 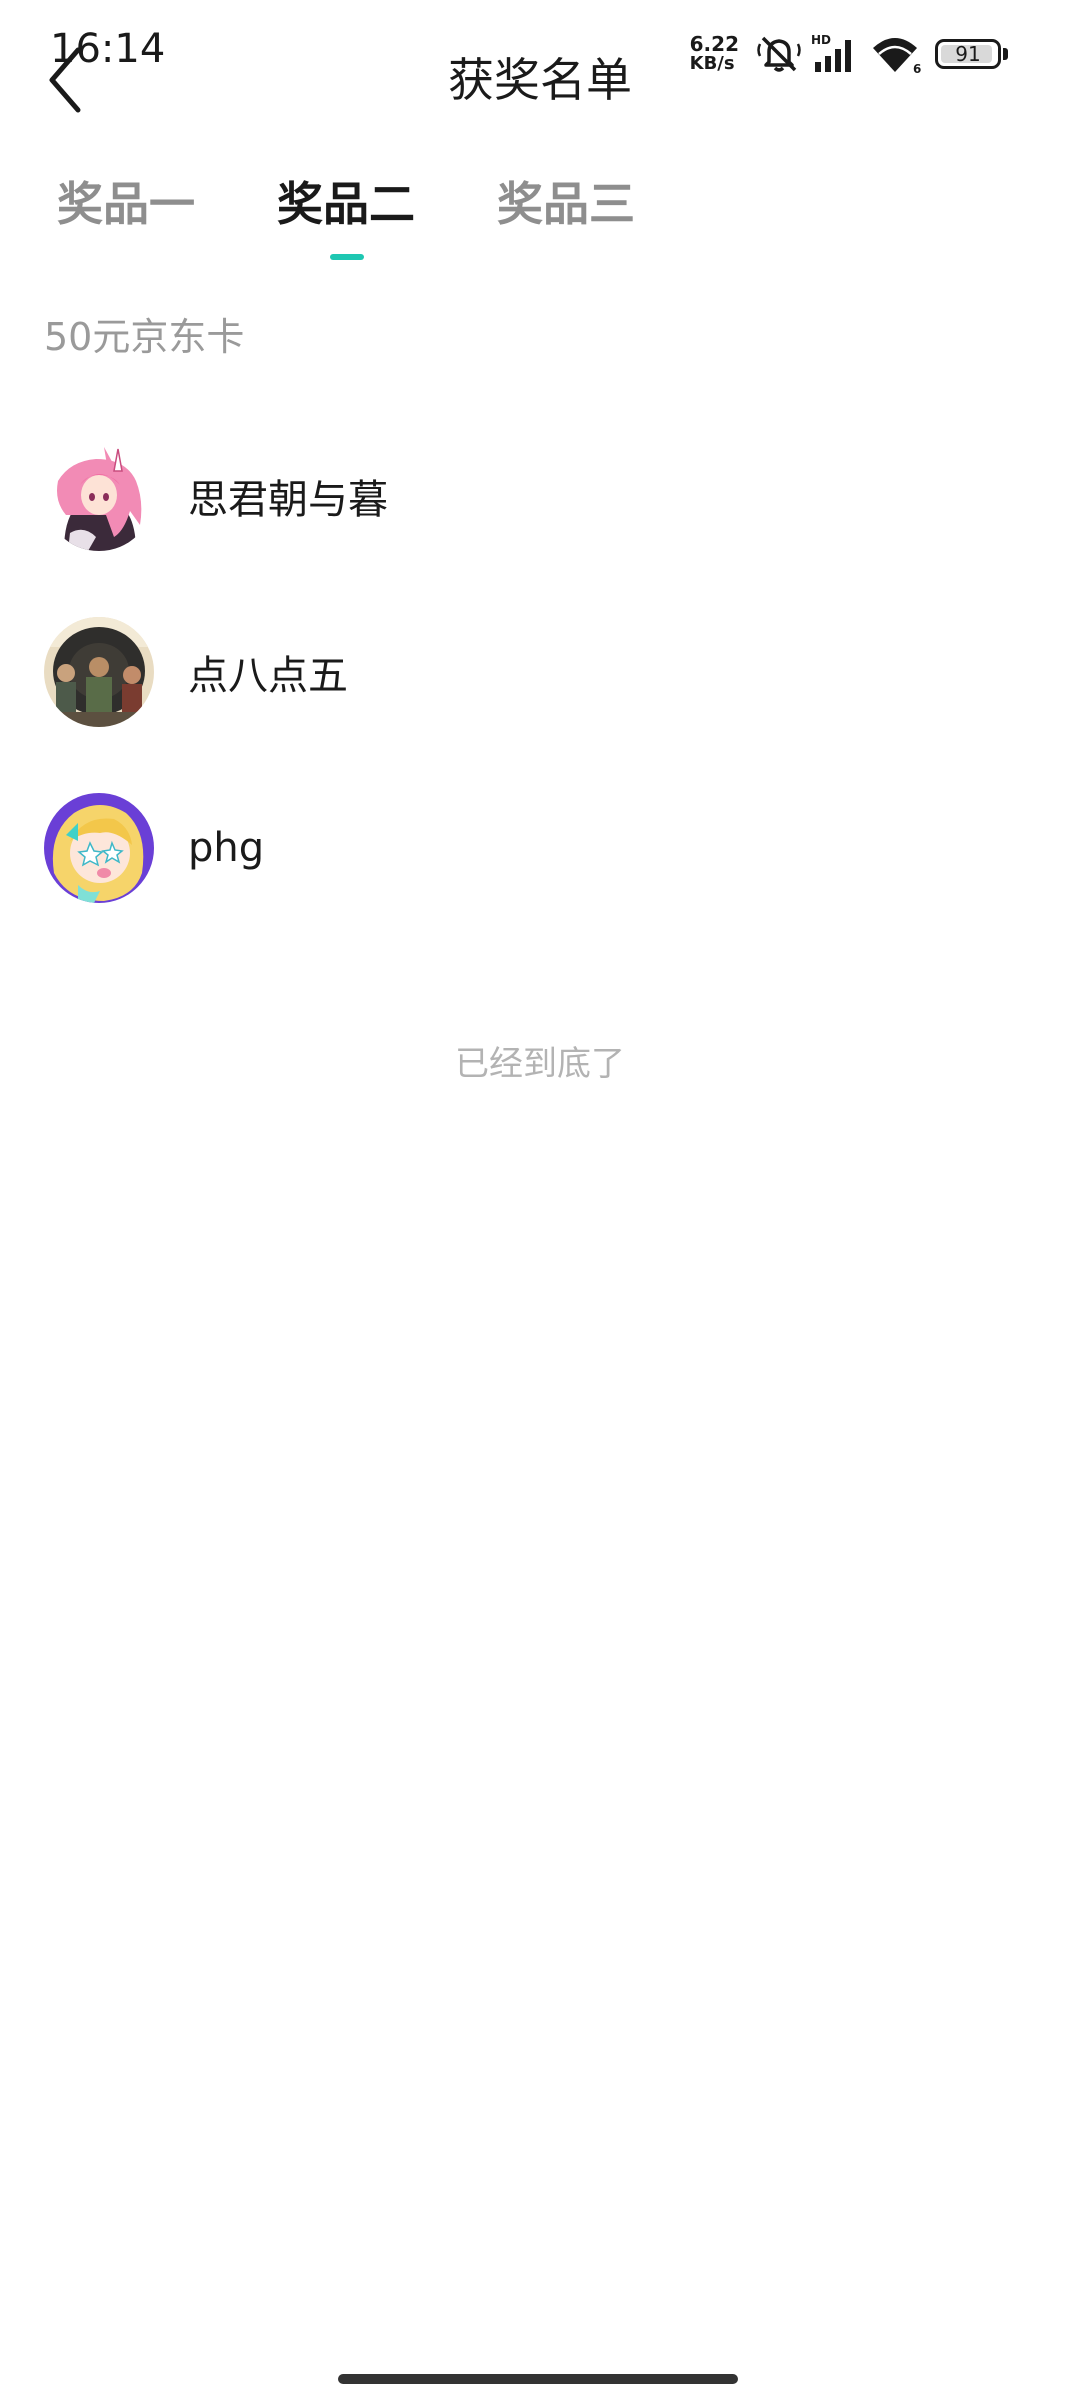 I want to click on list-item: phg, so click(x=540, y=848).